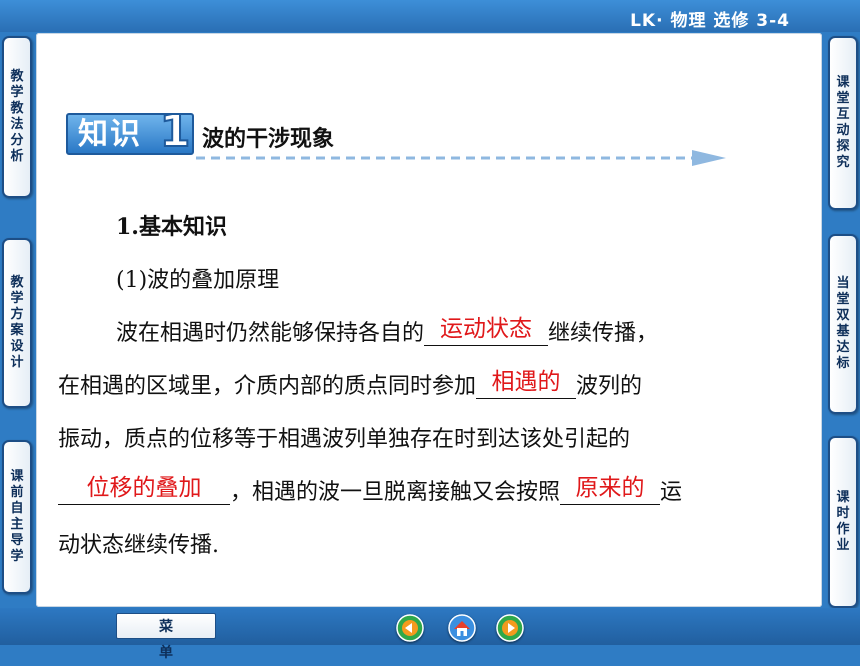 This screenshot has width=860, height=666. Describe the element at coordinates (710, 21) in the screenshot. I see `course-label: LK· 物理 选修 3-4` at that location.